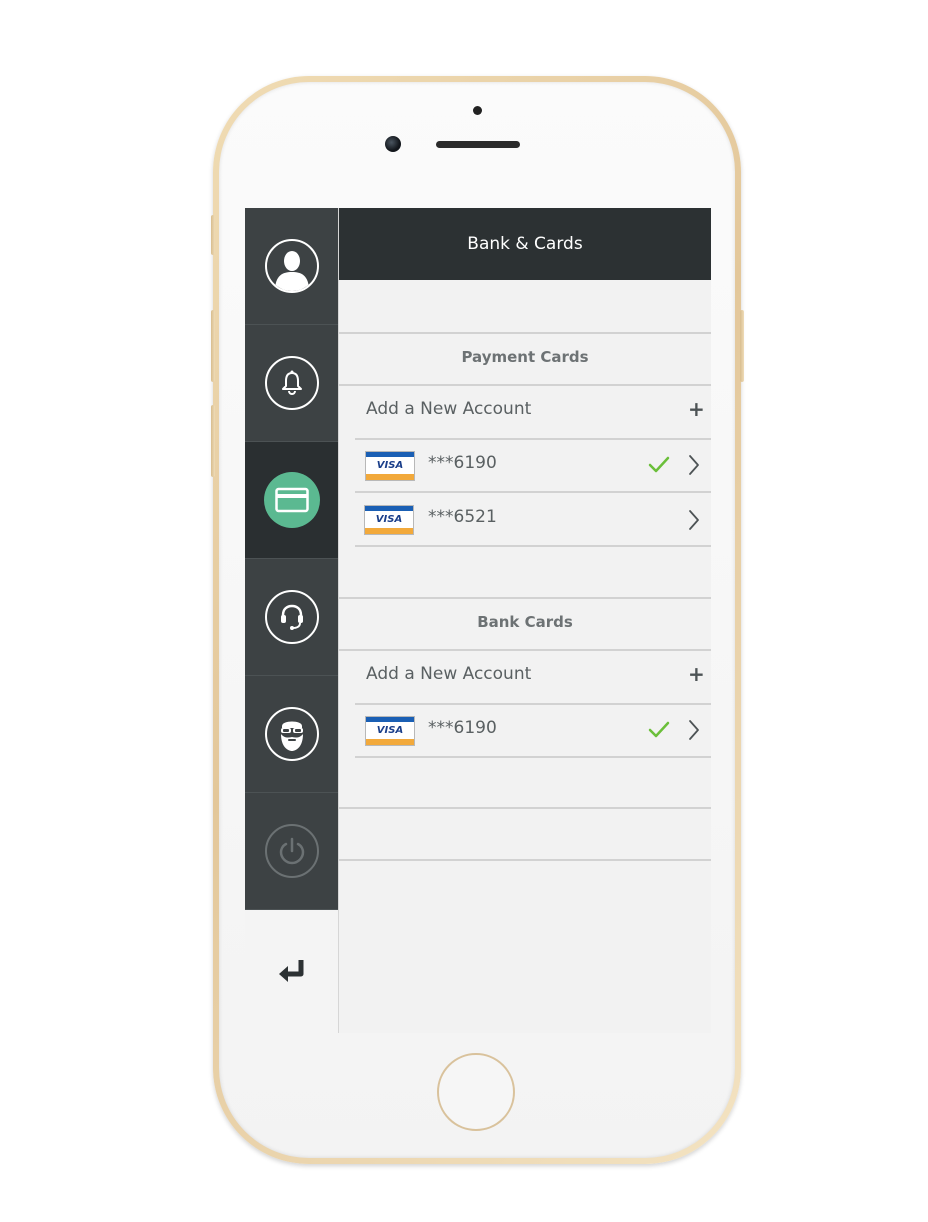 The image size is (928, 1222). Describe the element at coordinates (478, 144) in the screenshot. I see `earpiece-speaker` at that location.